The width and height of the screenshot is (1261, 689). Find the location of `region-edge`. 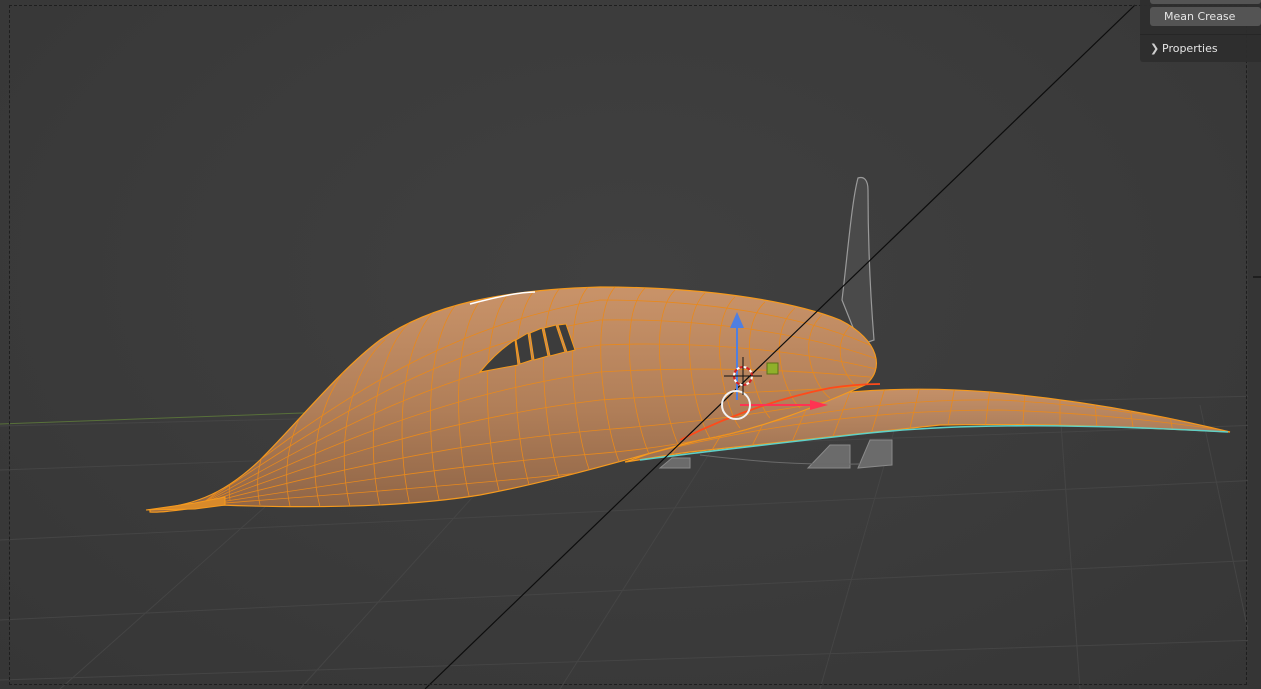

region-edge is located at coordinates (1254, 344).